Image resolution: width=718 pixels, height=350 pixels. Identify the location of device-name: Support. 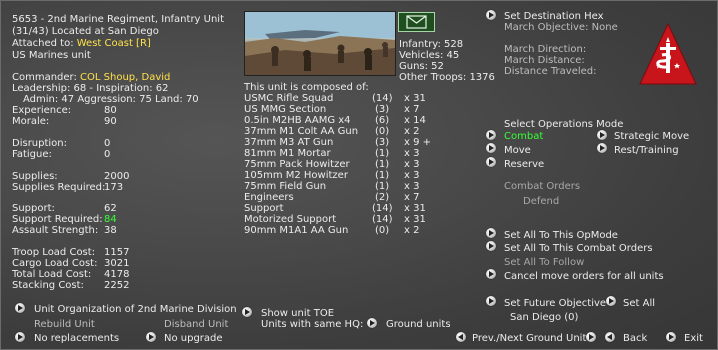
(264, 208).